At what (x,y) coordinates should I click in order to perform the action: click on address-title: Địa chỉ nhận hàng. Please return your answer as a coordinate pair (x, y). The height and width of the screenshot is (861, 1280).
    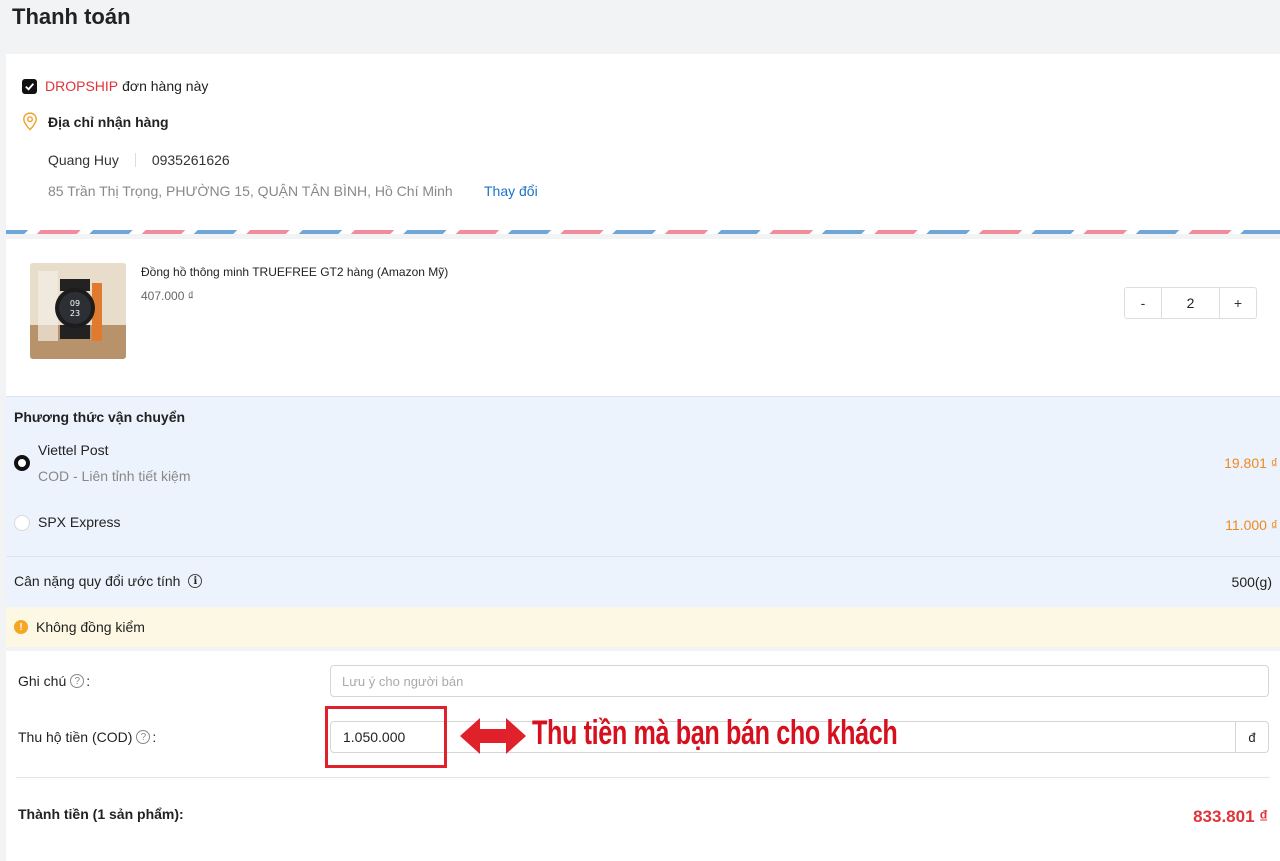
    Looking at the image, I should click on (95, 121).